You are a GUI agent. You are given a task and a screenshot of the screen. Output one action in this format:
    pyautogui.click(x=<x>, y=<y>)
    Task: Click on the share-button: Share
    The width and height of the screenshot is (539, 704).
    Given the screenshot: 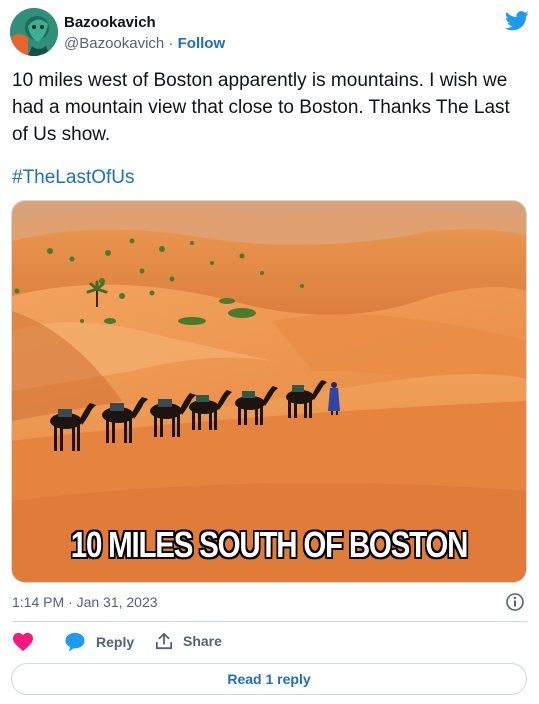 What is the action you would take?
    pyautogui.click(x=188, y=641)
    